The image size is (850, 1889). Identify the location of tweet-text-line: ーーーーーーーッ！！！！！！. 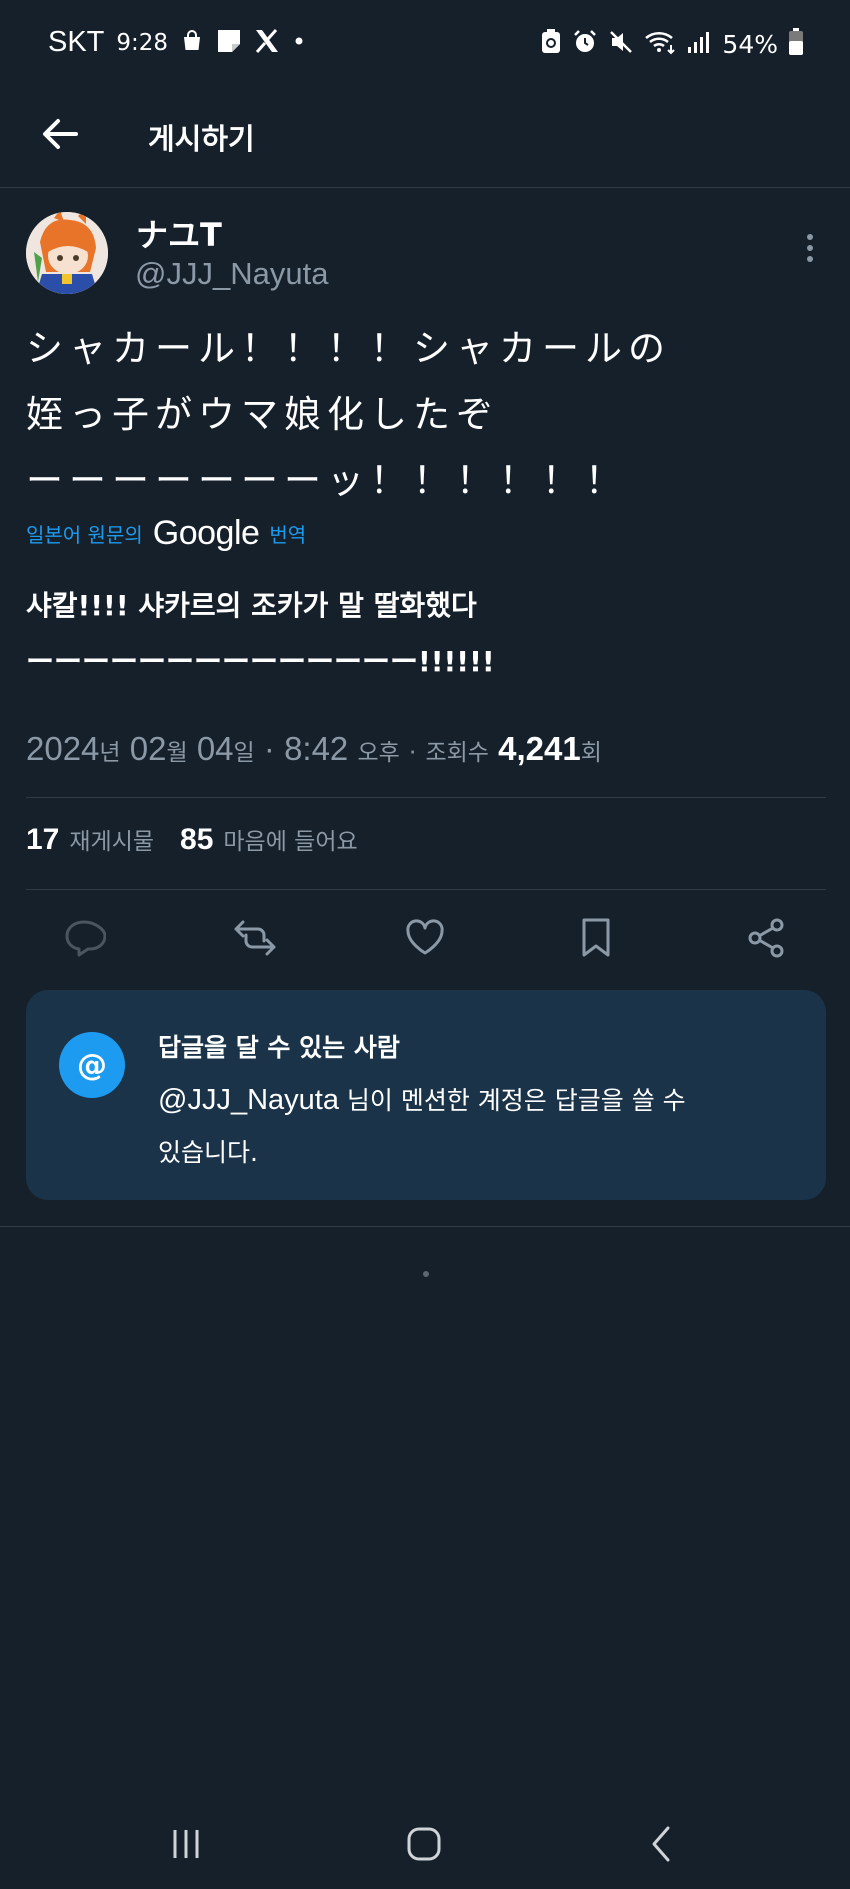
(327, 480).